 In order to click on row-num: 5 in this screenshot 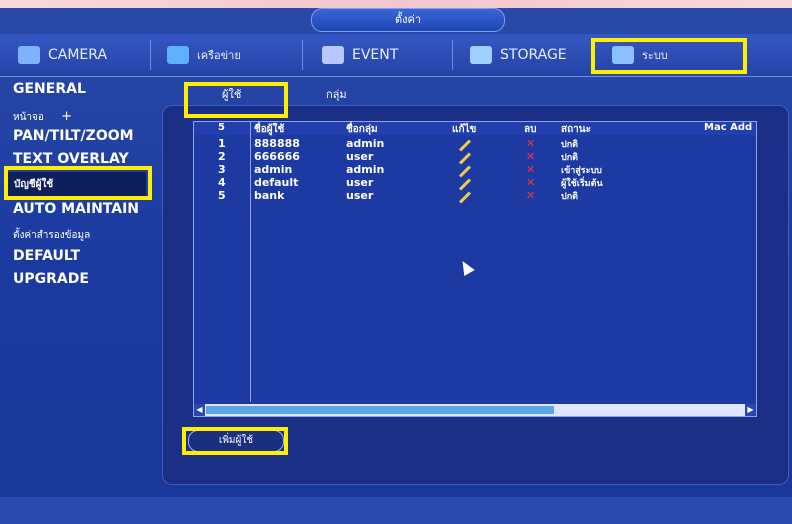, I will do `click(222, 195)`.